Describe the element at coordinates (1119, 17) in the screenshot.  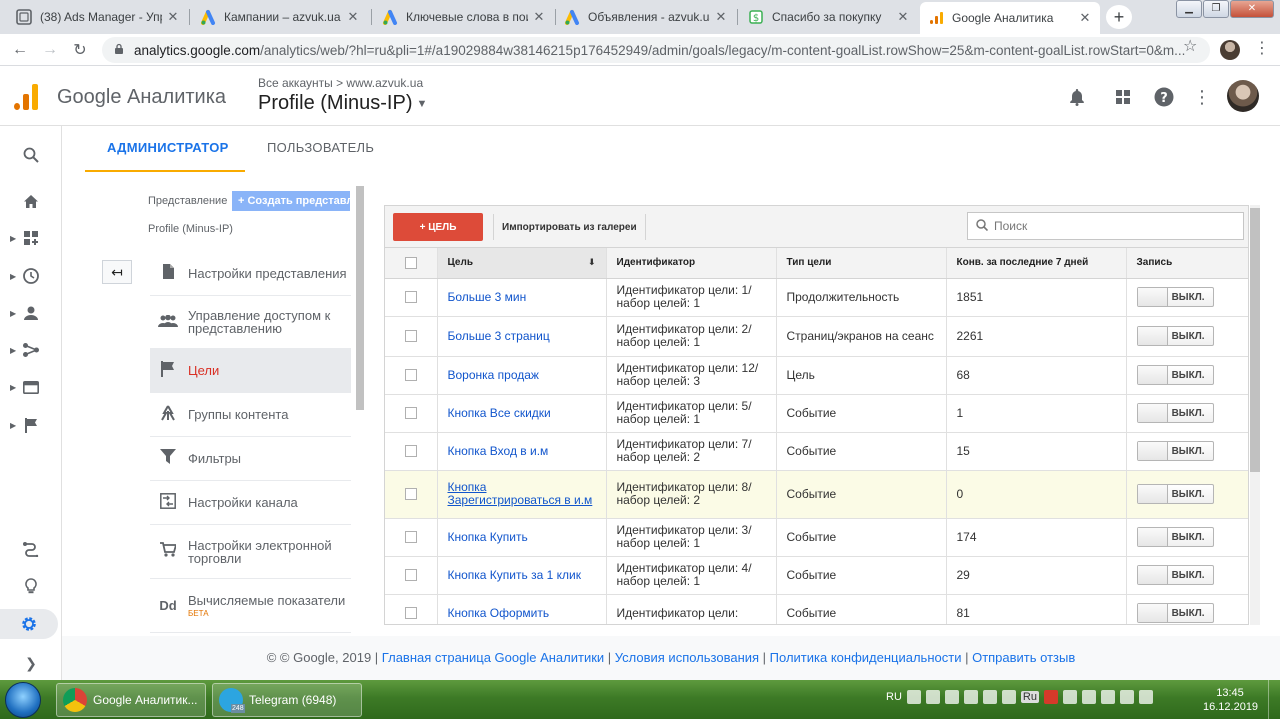
I see `new-tab-button: +` at that location.